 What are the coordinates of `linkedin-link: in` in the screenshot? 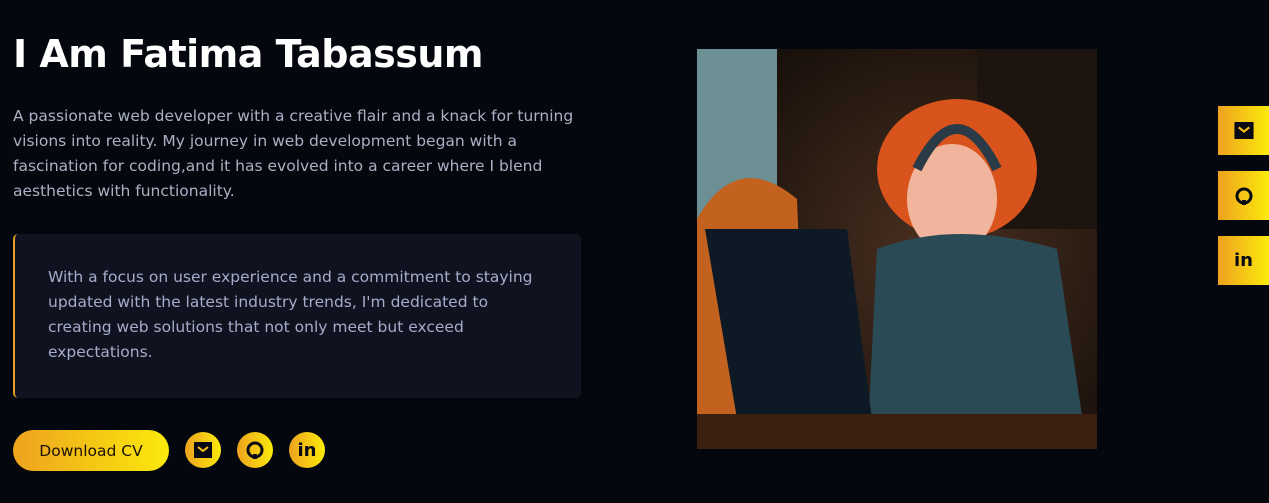 It's located at (307, 450).